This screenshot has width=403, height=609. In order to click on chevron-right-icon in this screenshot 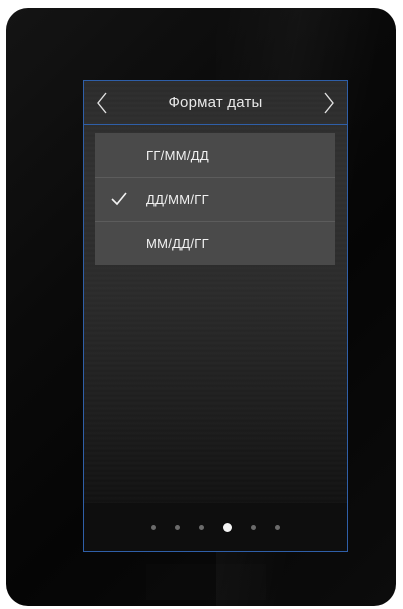, I will do `click(329, 102)`.